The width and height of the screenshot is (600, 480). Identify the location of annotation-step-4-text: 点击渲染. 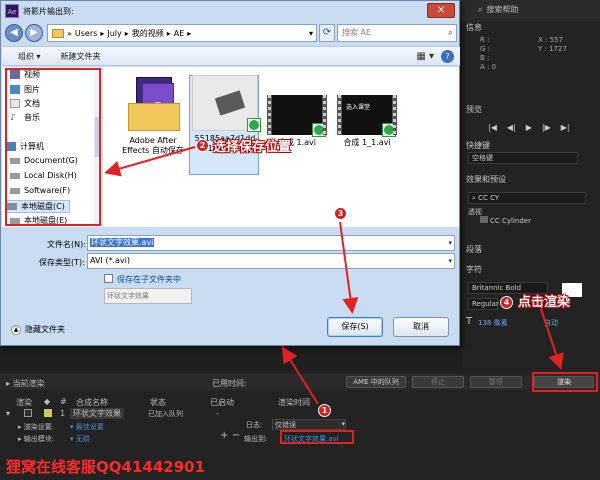
(544, 302).